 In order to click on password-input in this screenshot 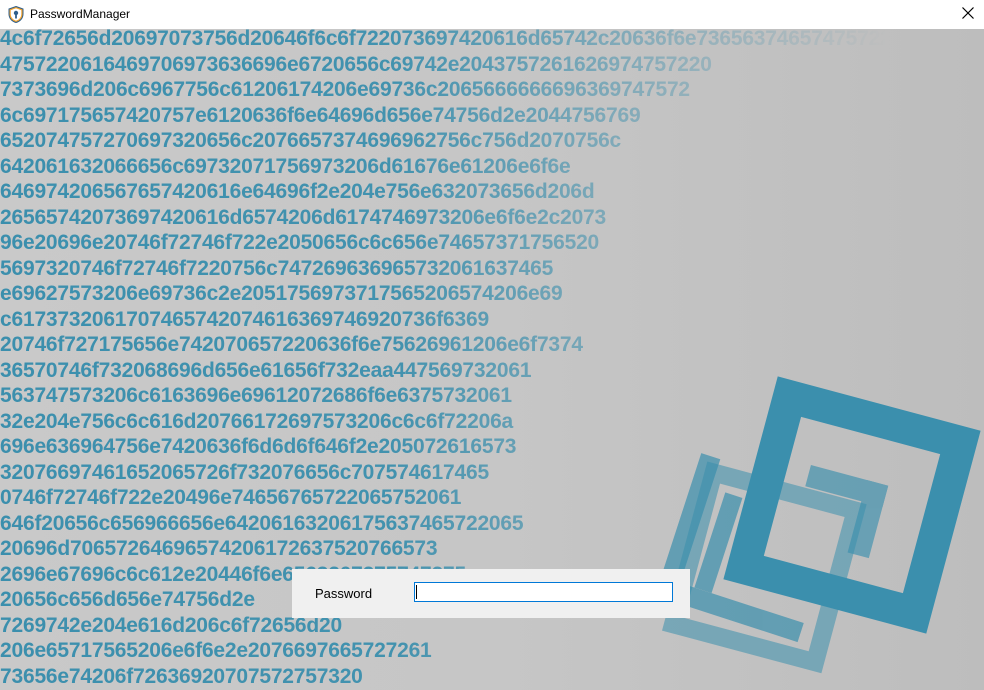, I will do `click(543, 592)`.